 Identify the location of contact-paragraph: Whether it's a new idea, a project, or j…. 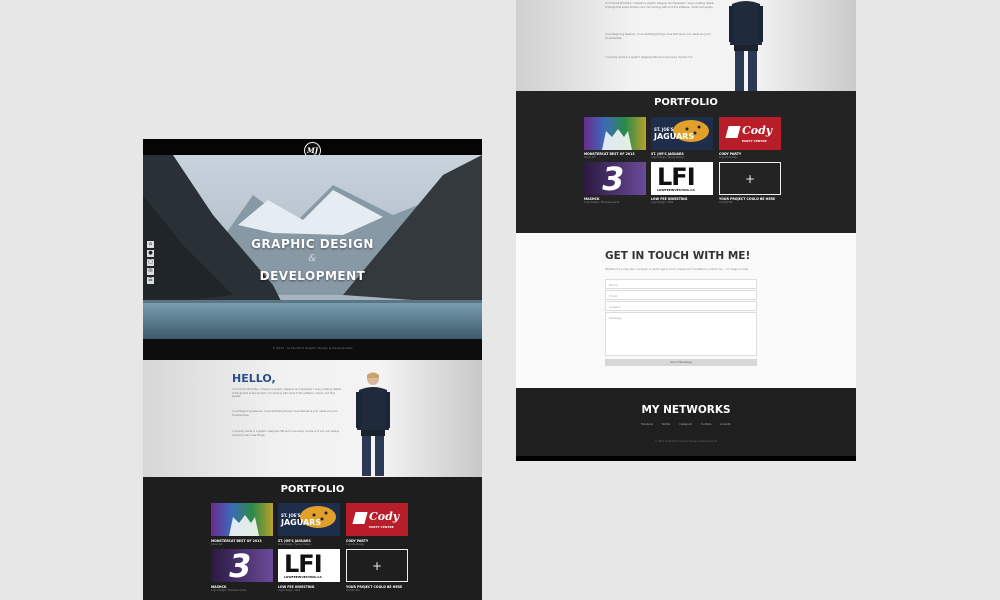
(677, 269).